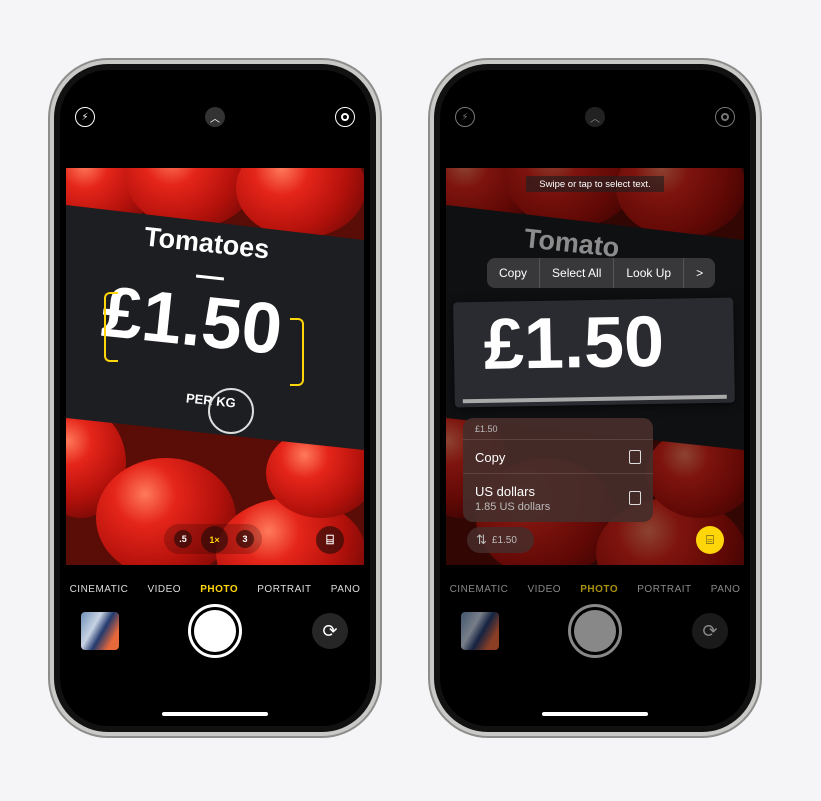 This screenshot has height=801, width=821. Describe the element at coordinates (577, 273) in the screenshot. I see `menu-select-all: Select All` at that location.